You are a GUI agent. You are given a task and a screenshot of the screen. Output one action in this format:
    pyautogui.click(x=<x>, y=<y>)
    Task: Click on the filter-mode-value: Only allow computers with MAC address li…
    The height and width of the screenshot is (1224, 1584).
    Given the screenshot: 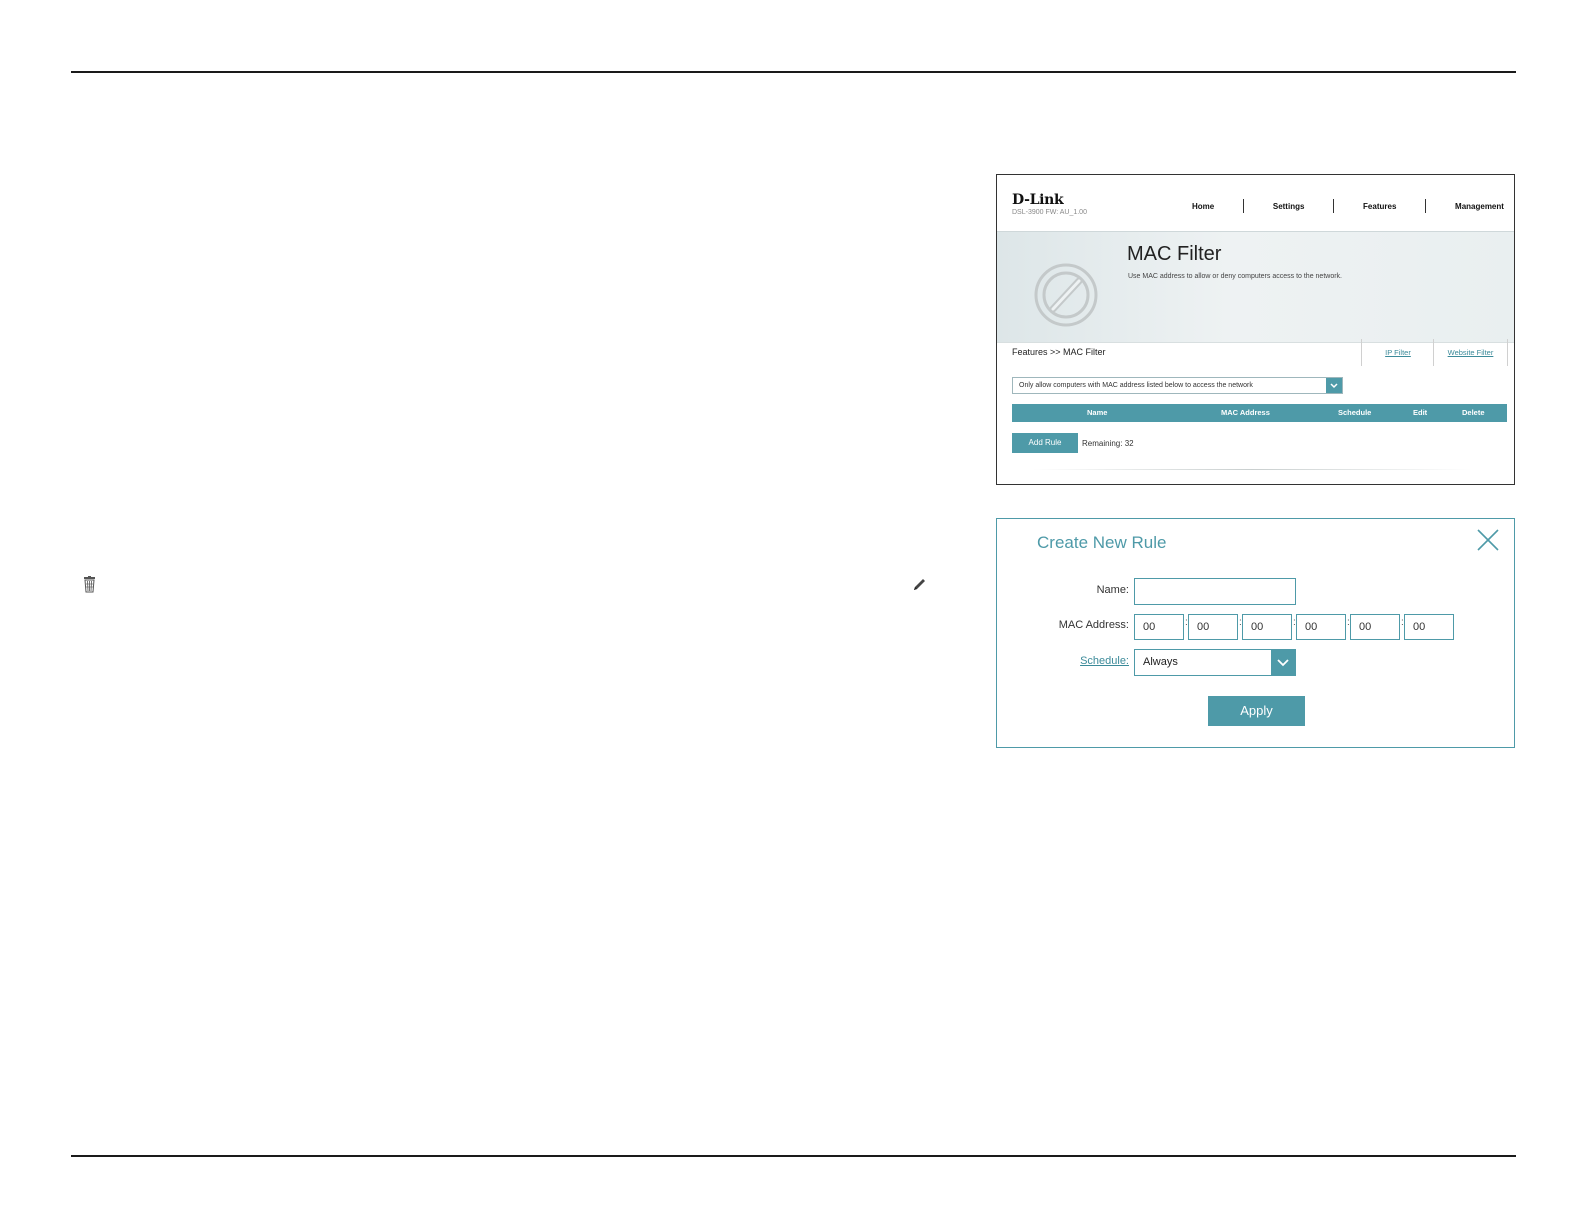 What is the action you would take?
    pyautogui.click(x=1136, y=385)
    